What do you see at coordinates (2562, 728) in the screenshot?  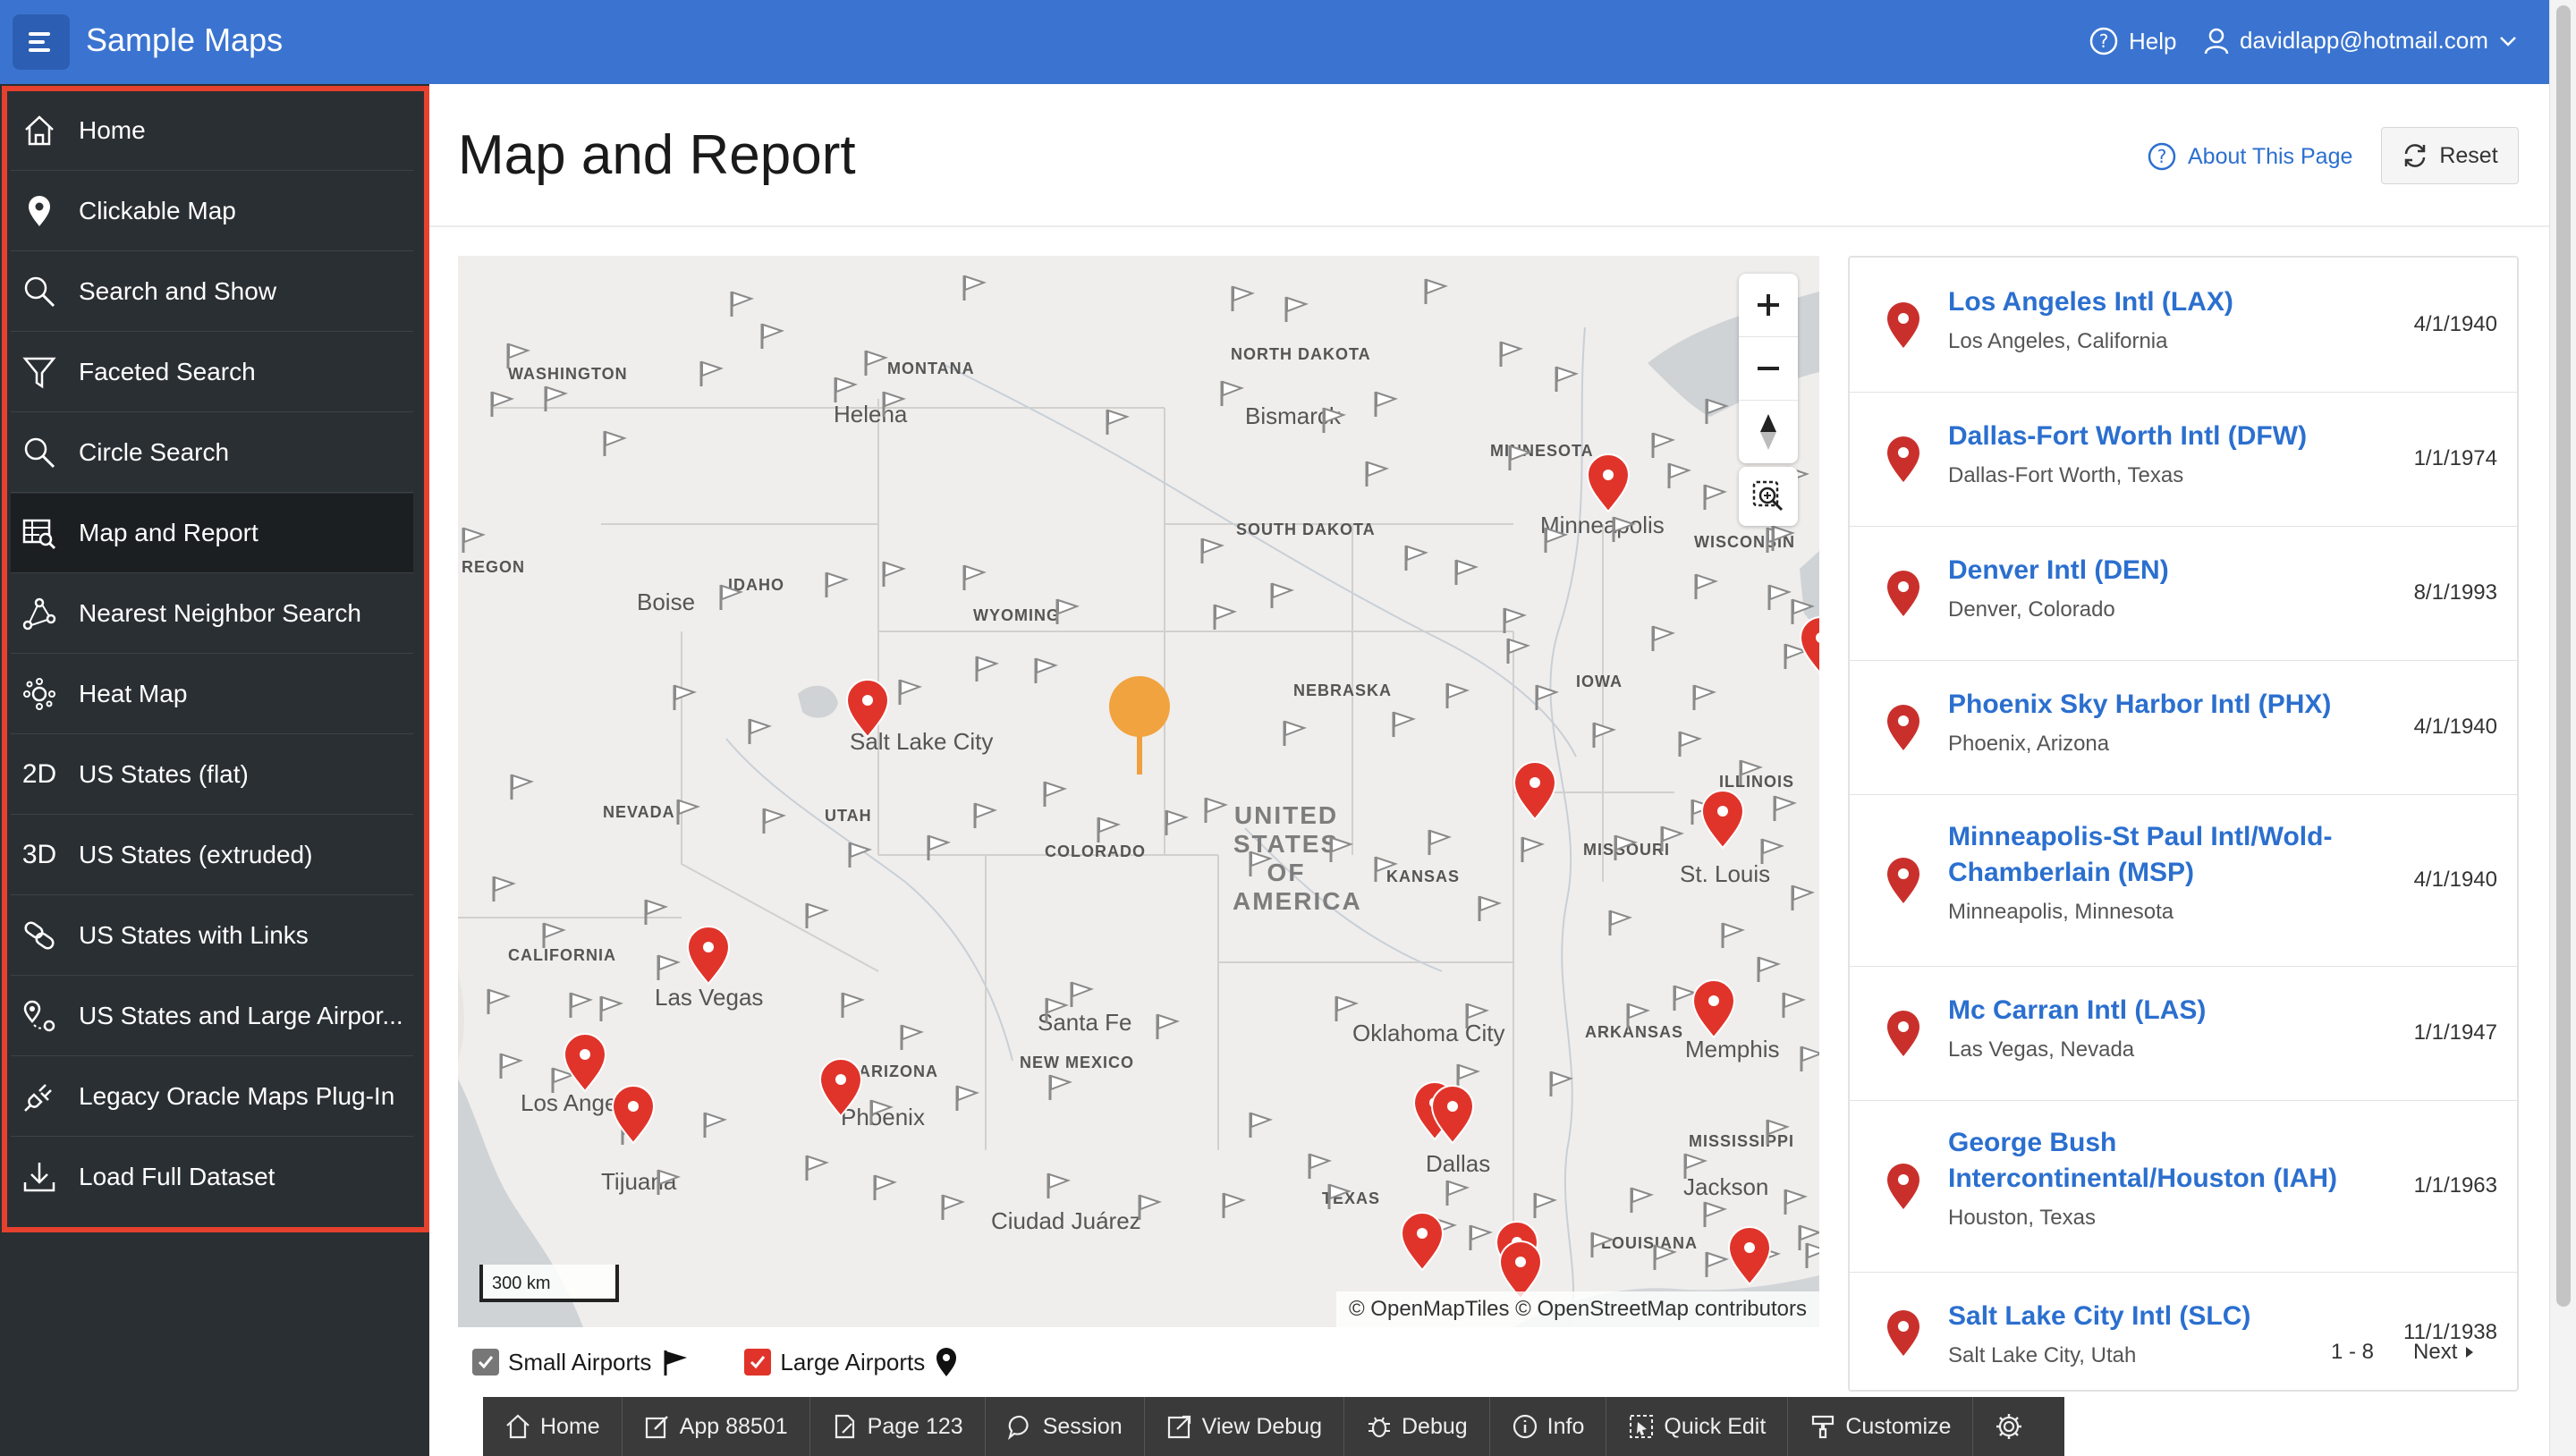 I see `page-scrollbar` at bounding box center [2562, 728].